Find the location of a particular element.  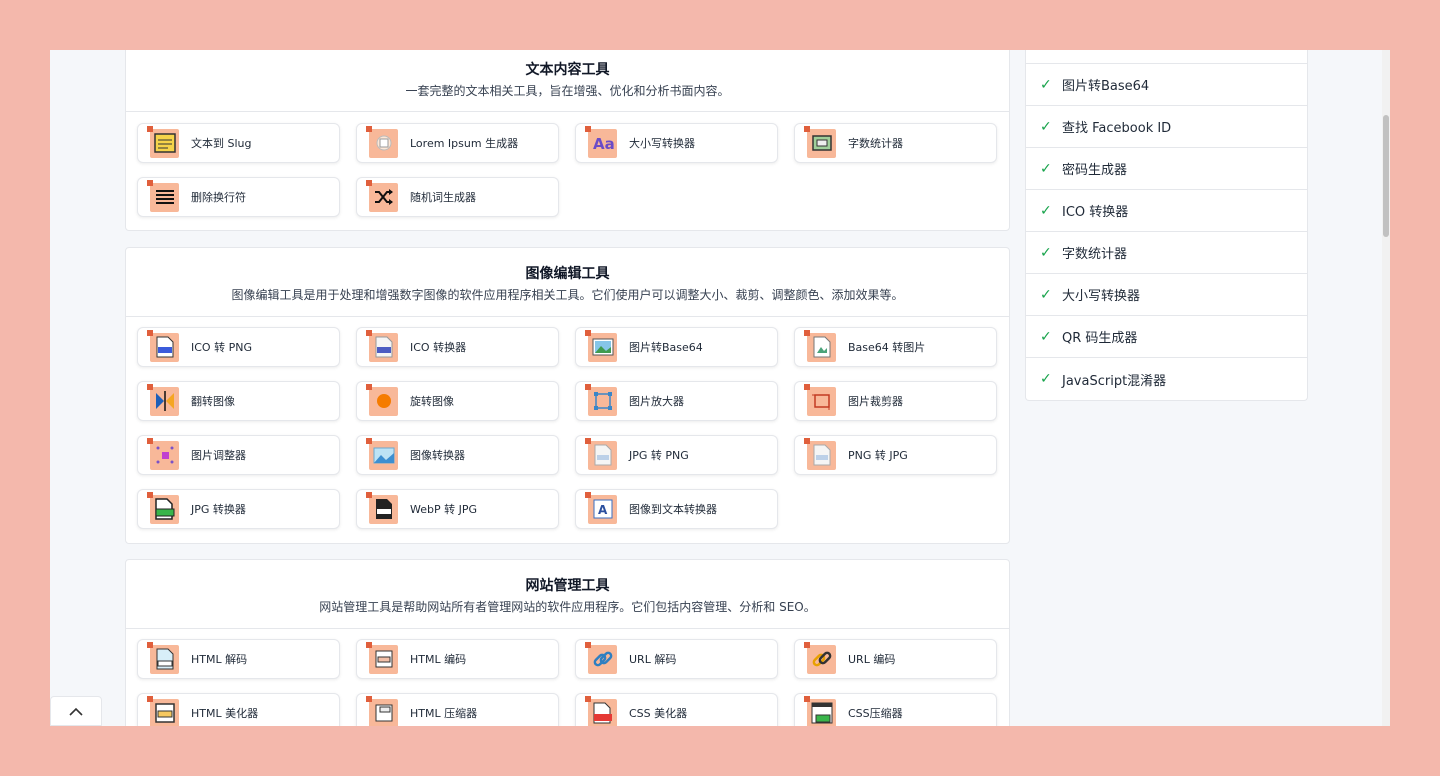

tool-card-image-cropper: 图片裁剪器 is located at coordinates (895, 401).